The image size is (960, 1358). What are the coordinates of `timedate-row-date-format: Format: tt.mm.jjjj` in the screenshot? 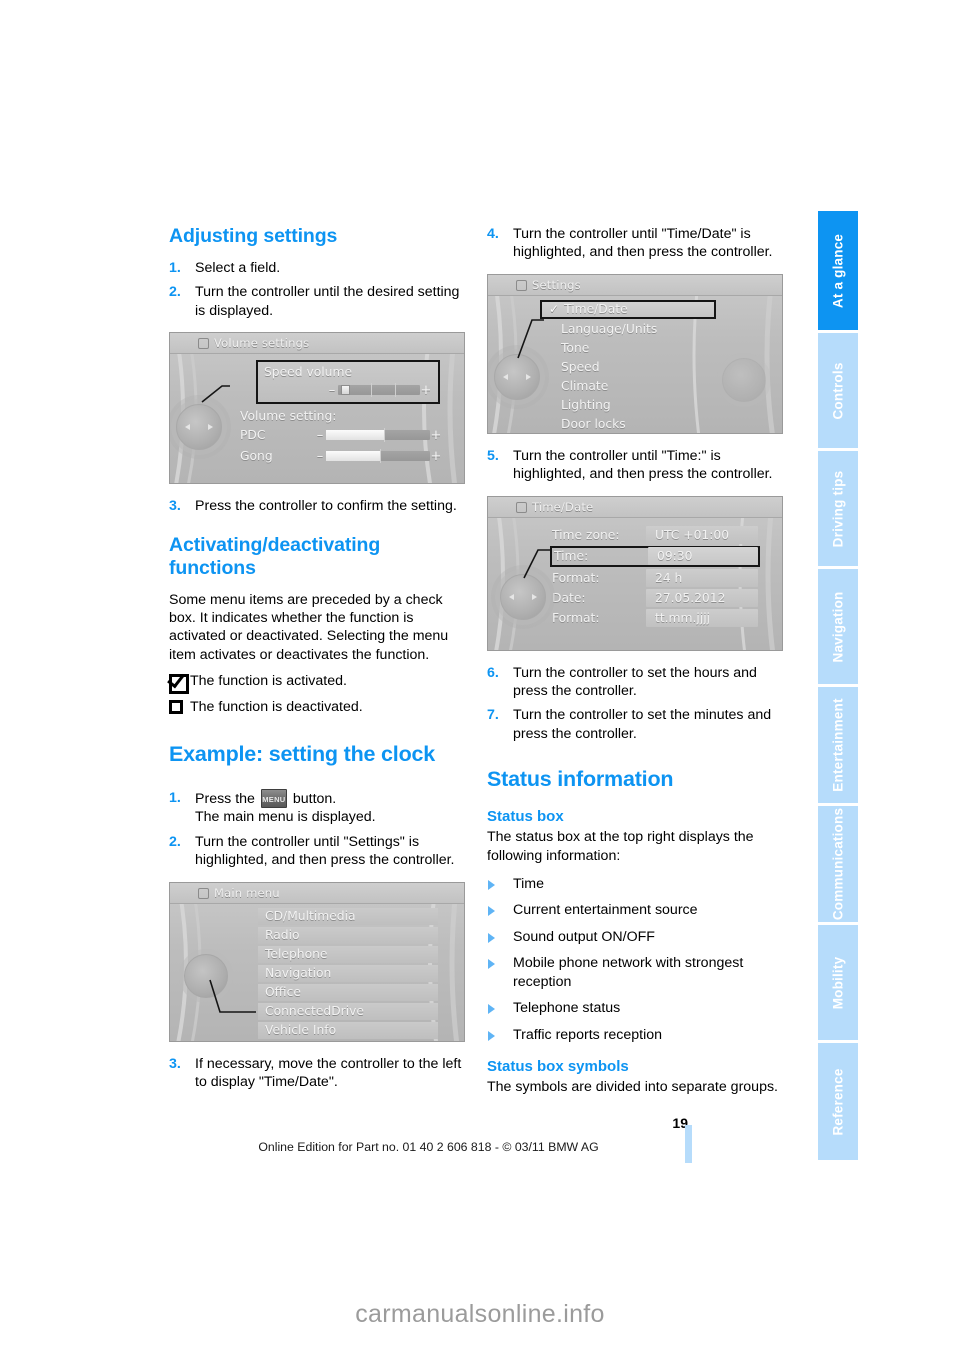 It's located at (655, 617).